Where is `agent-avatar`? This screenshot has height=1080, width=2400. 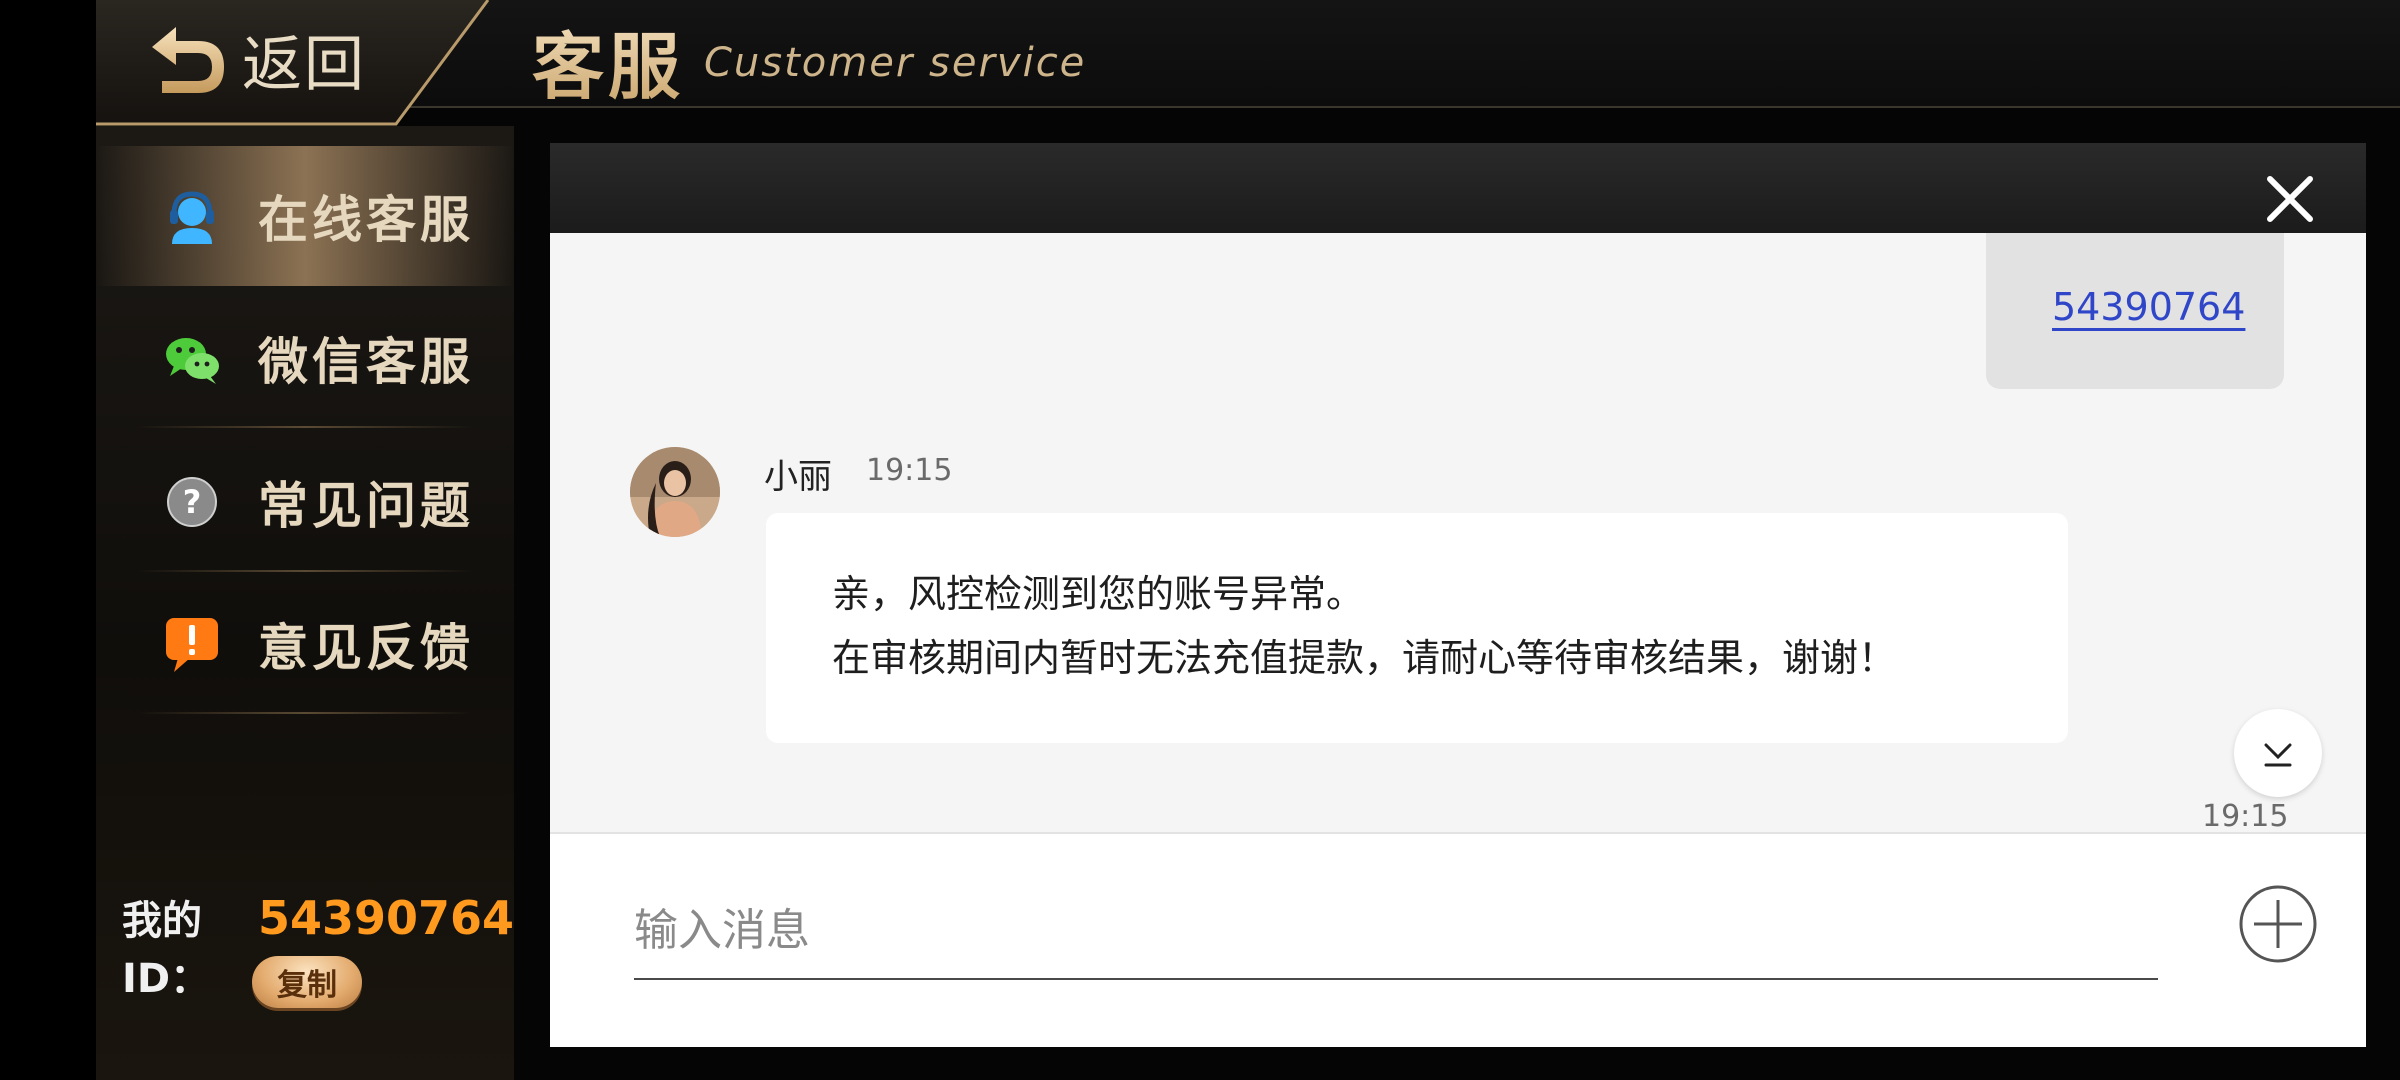 agent-avatar is located at coordinates (675, 492).